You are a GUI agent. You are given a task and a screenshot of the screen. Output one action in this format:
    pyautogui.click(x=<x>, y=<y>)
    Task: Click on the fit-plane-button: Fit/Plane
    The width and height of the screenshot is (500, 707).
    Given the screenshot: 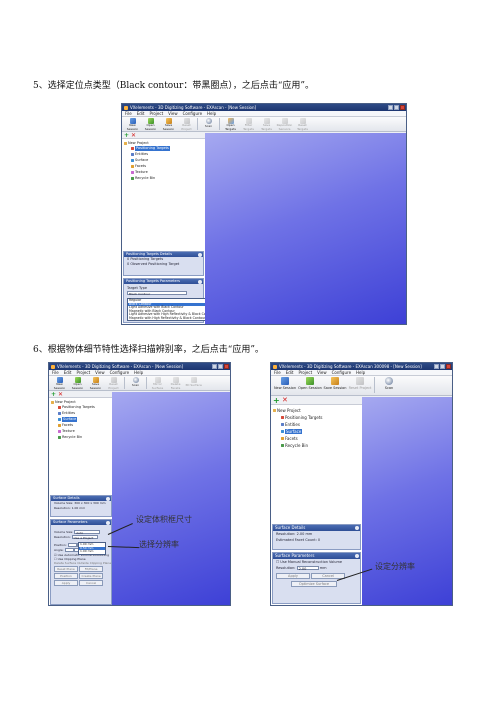 What is the action you would take?
    pyautogui.click(x=91, y=569)
    